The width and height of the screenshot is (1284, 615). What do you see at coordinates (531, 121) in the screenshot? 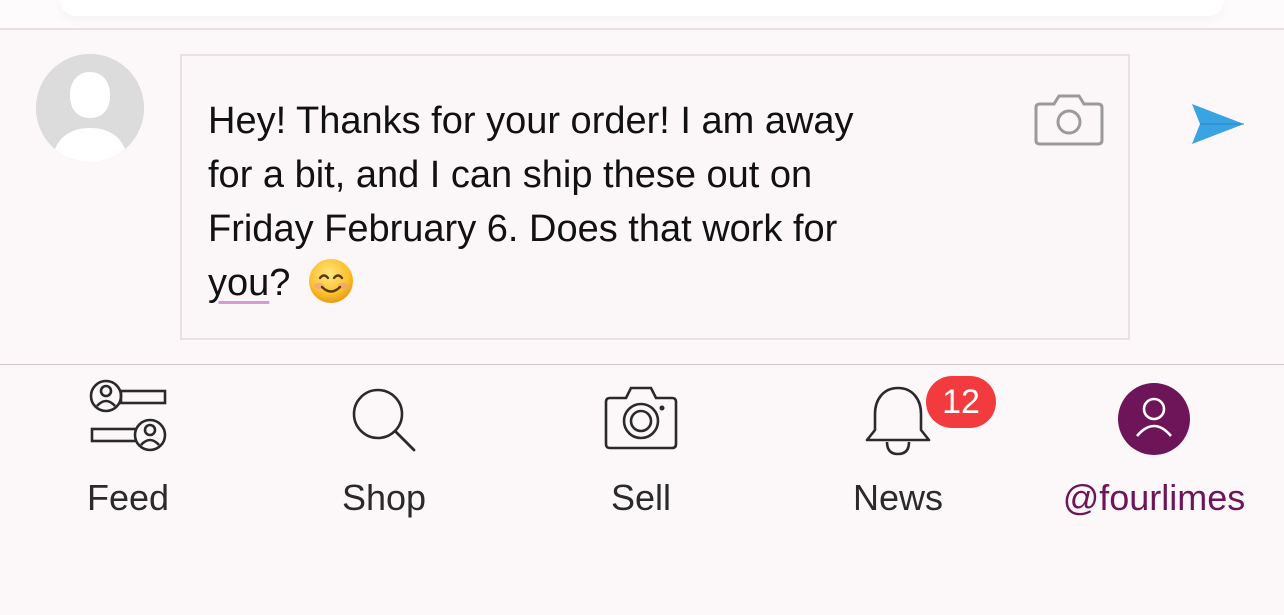
I see `message-line-1: Hey! Thanks for your order! I am away` at bounding box center [531, 121].